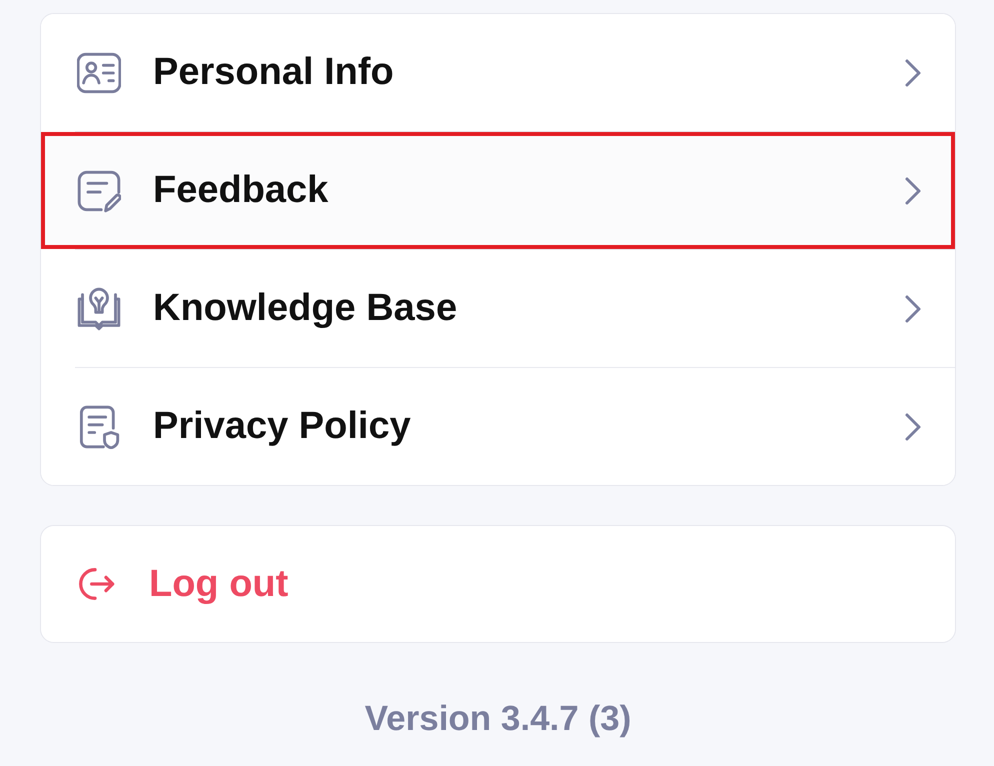 This screenshot has width=994, height=766. Describe the element at coordinates (99, 190) in the screenshot. I see `note-pencil-icon` at that location.